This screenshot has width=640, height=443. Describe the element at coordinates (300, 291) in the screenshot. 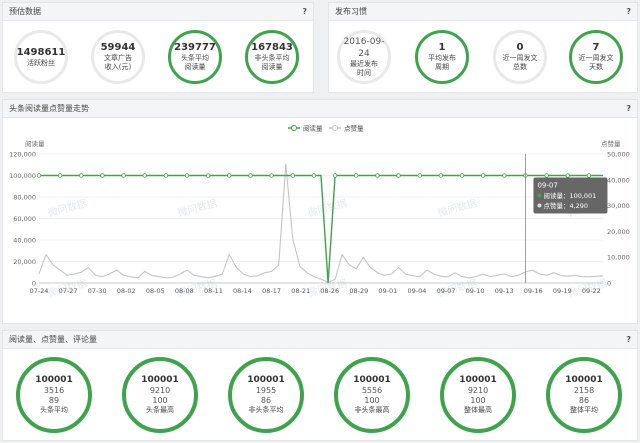

I see `x-tick-label: 08-21` at that location.